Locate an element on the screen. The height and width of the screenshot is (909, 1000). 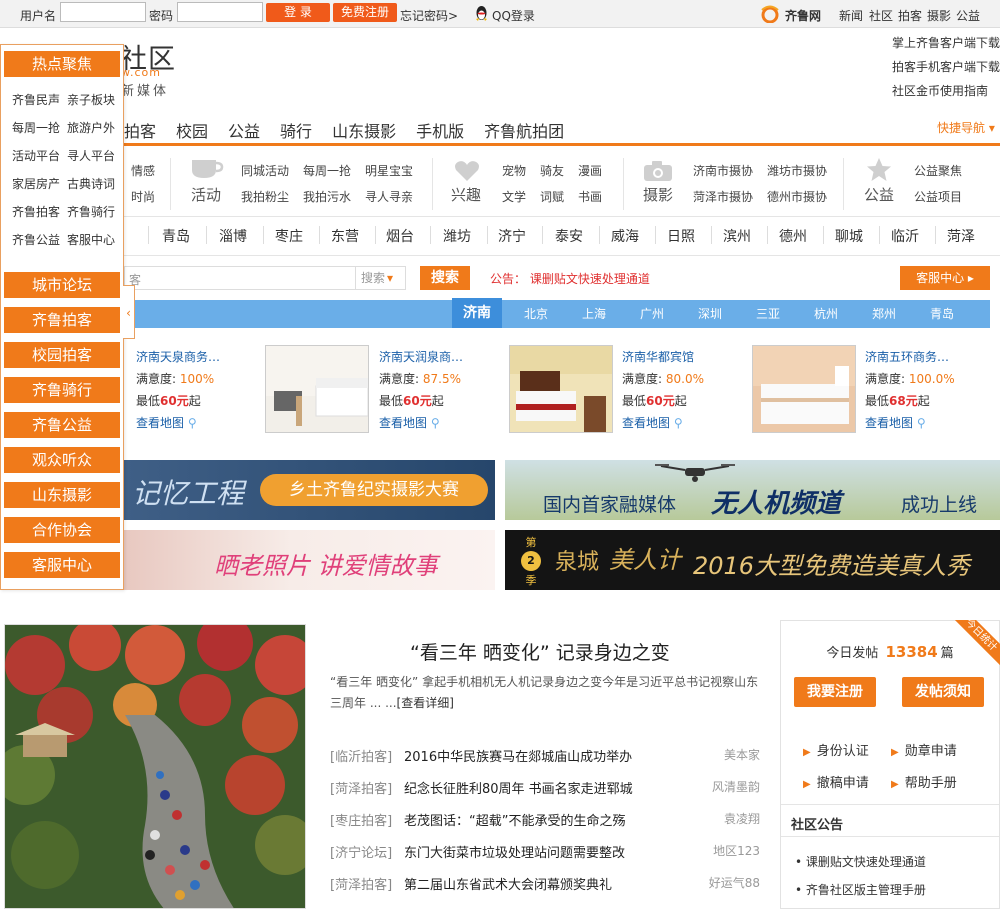
cat-link-literature: 文学 is located at coordinates (514, 196).